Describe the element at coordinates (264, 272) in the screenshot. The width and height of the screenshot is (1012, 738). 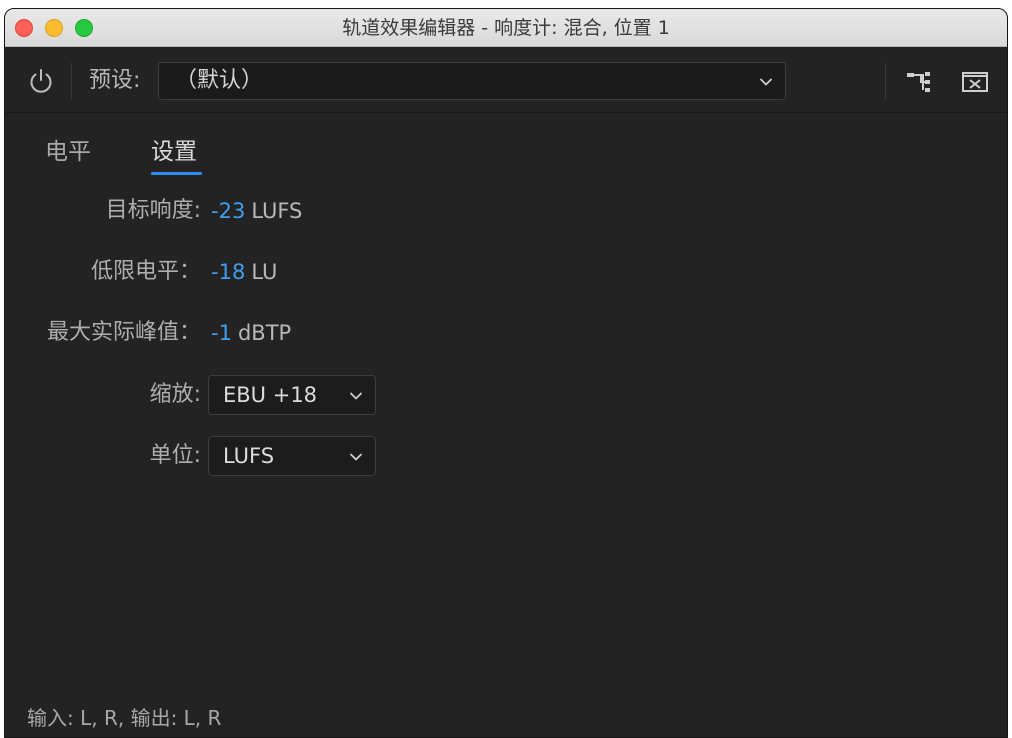
I see `floor-level-unit: LU` at that location.